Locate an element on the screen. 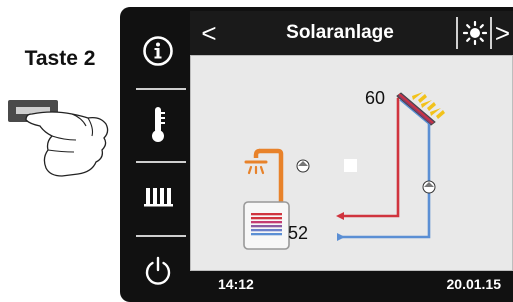  solar-mode-button is located at coordinates (475, 33).